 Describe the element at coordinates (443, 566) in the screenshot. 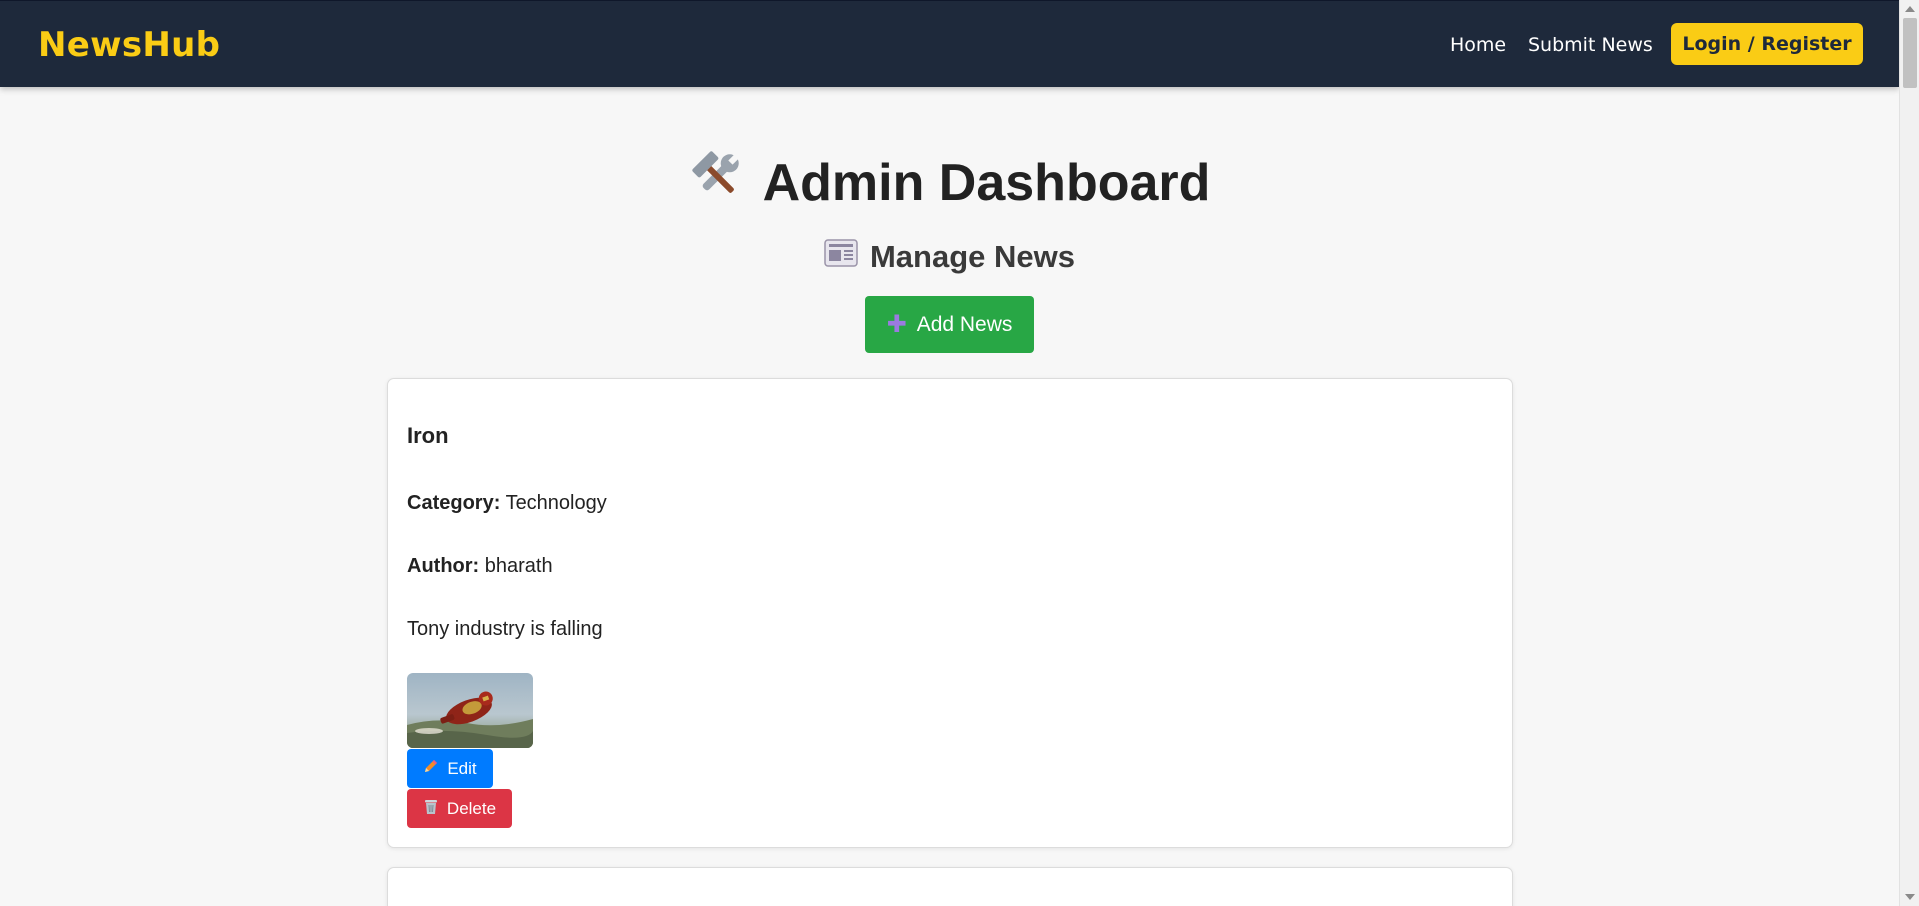

I see `author-label: Author:` at that location.